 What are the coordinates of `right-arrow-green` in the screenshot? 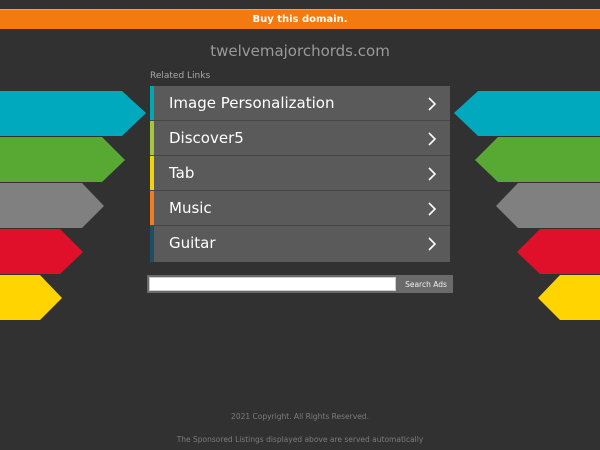 It's located at (537, 159).